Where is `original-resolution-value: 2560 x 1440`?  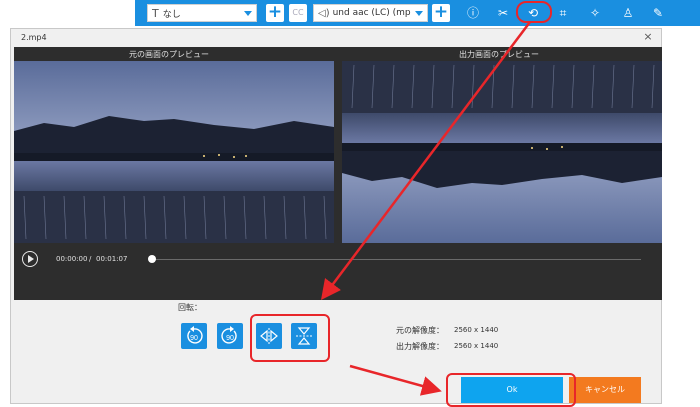 original-resolution-value: 2560 x 1440 is located at coordinates (476, 330).